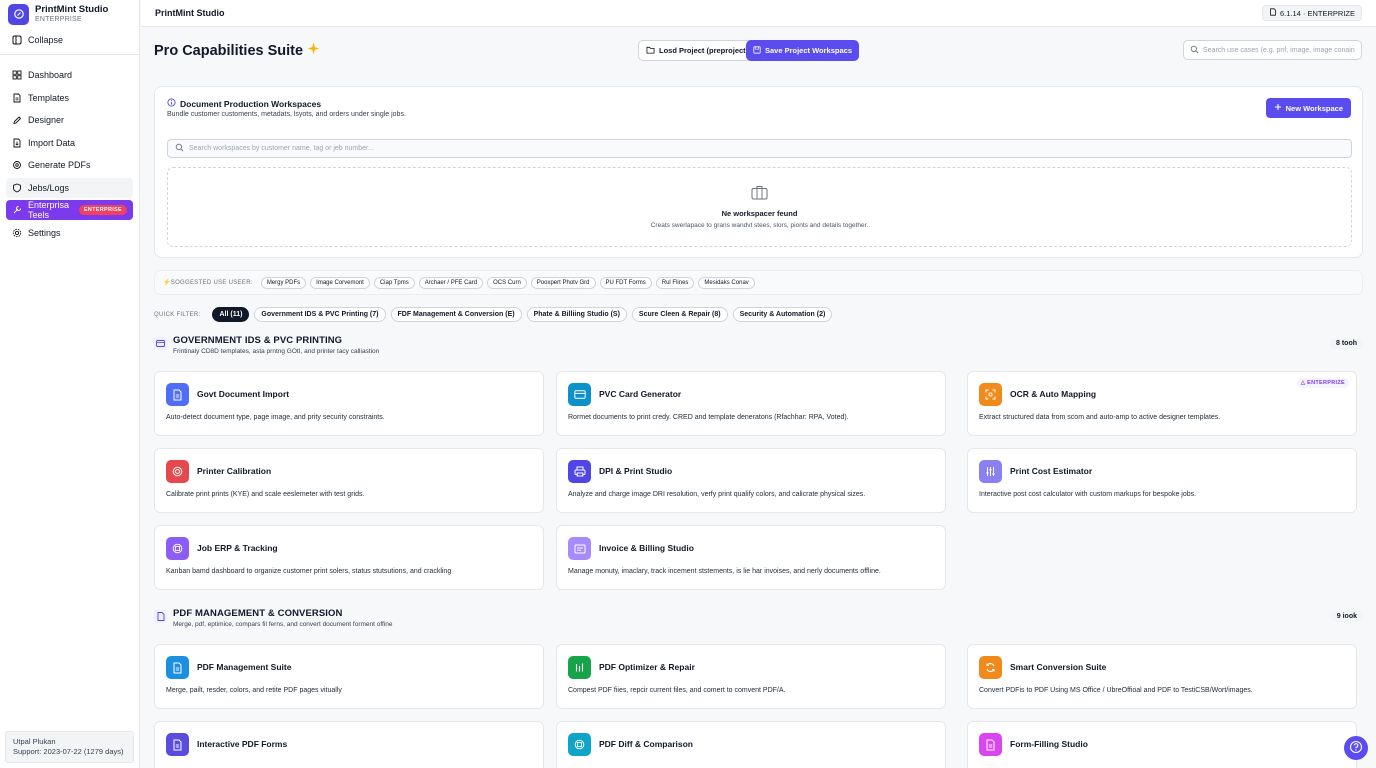 The image size is (1376, 768). I want to click on collapse-button: Collapse, so click(69, 42).